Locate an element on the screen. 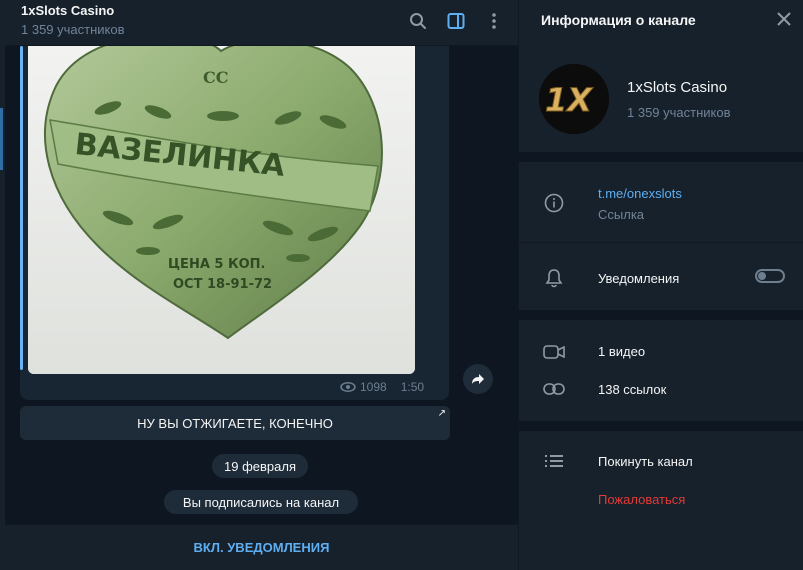 This screenshot has width=803, height=570. share-button is located at coordinates (478, 379).